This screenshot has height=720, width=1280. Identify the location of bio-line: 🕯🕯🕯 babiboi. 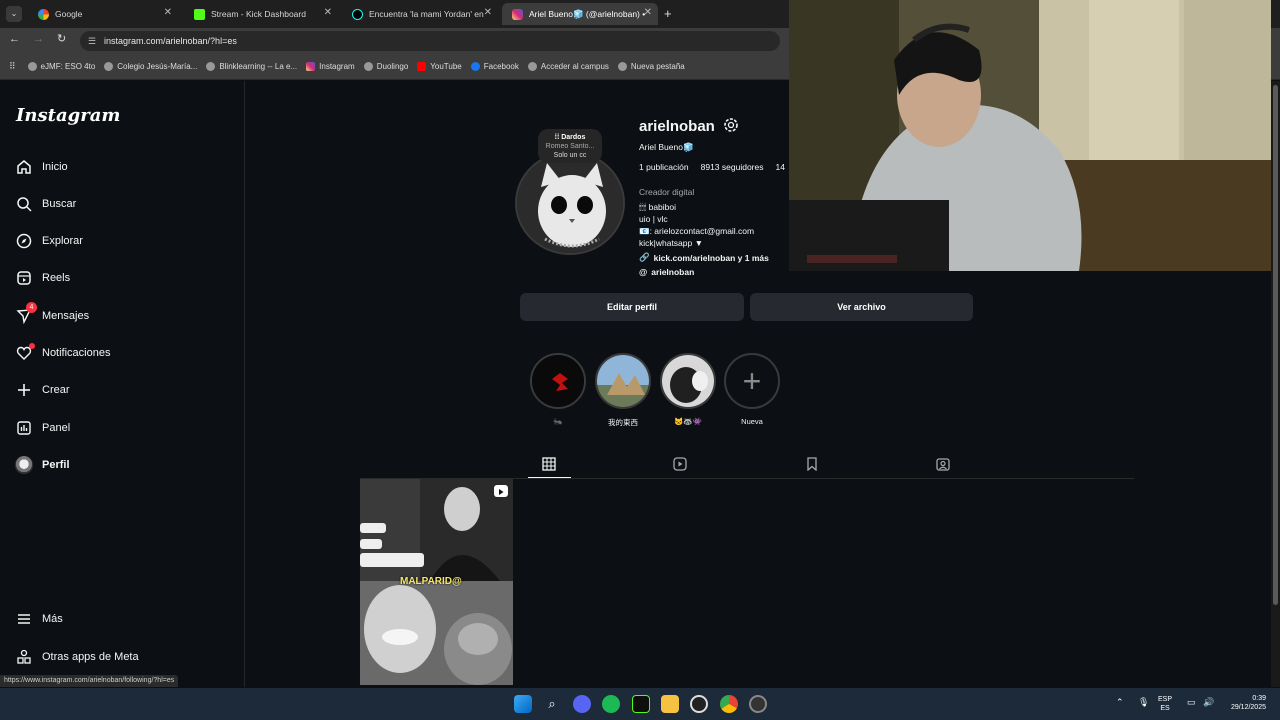
(658, 207).